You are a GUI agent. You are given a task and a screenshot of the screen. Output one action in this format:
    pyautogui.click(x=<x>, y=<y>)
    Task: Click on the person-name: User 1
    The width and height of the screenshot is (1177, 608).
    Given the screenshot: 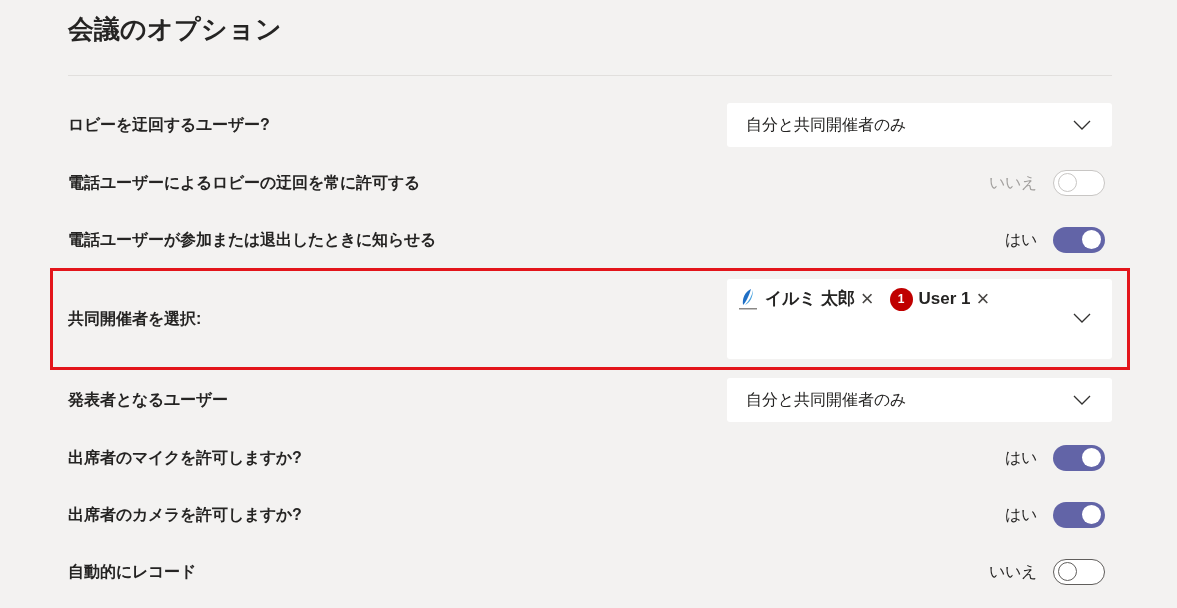 What is the action you would take?
    pyautogui.click(x=944, y=299)
    